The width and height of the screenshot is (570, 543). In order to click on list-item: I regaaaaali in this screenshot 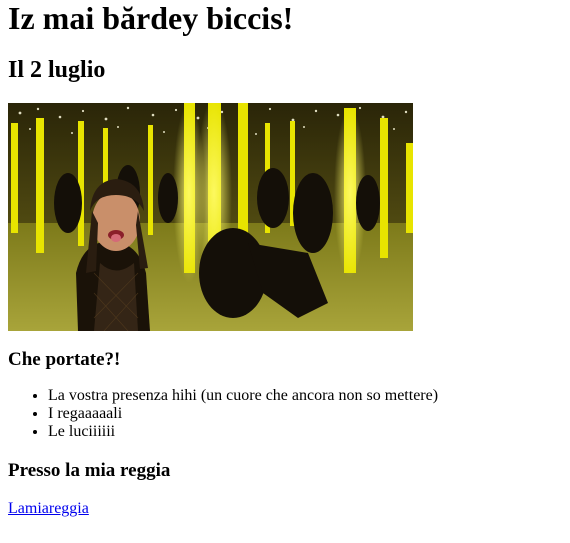, I will do `click(305, 414)`.